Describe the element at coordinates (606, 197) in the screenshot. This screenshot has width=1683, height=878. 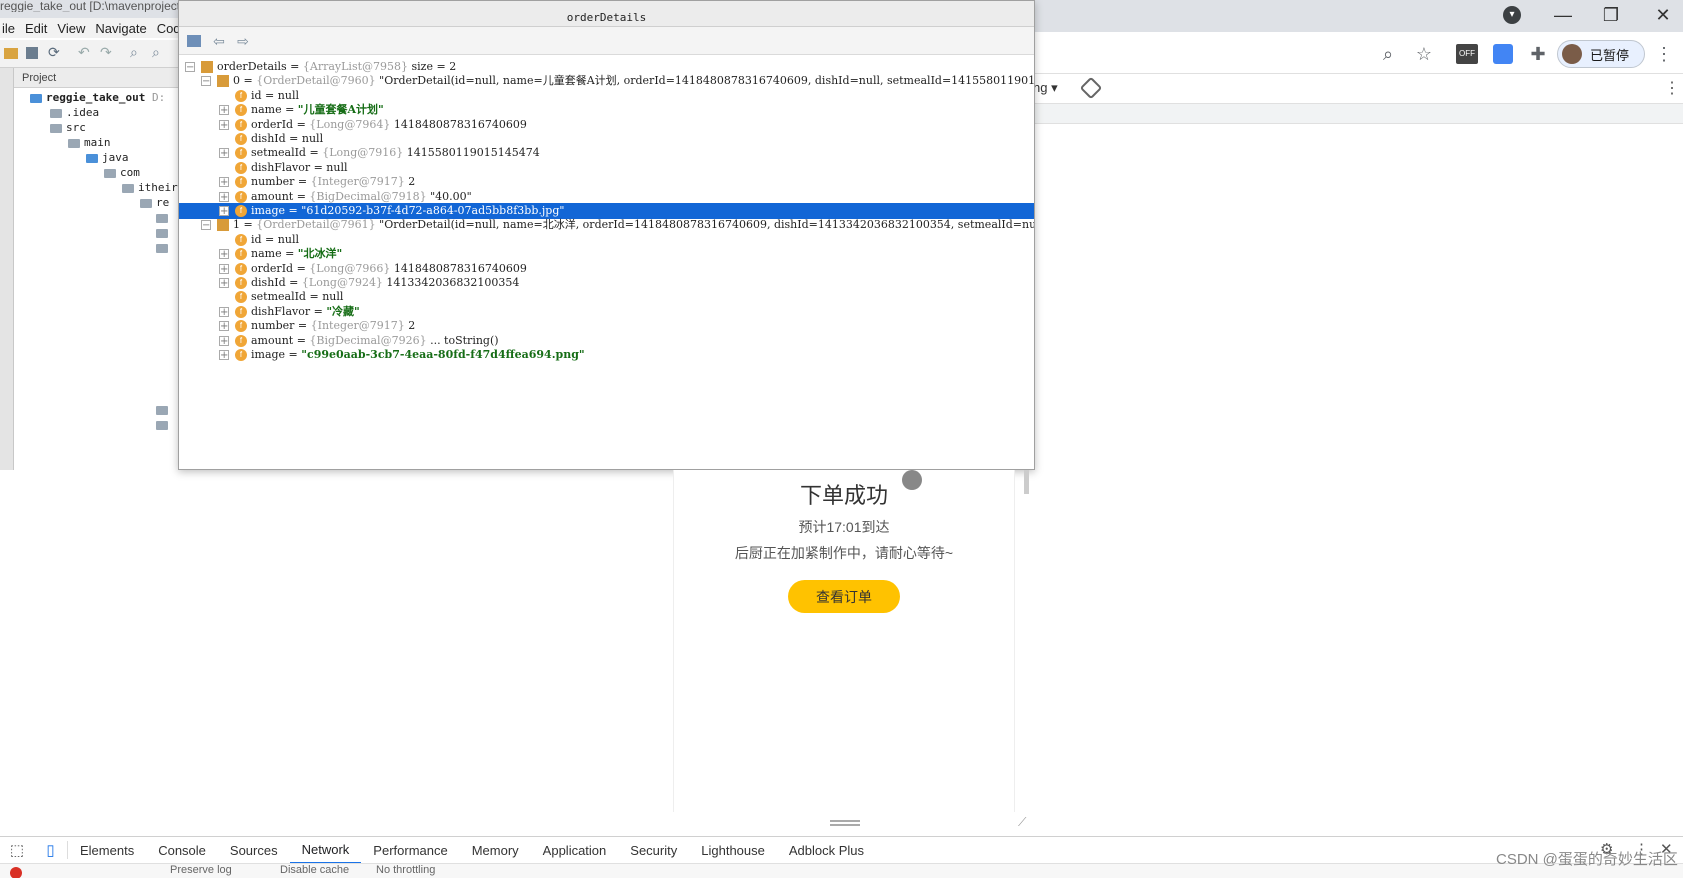
I see `variable-row: + f amount = {BigDecimal@7918} "40.00"` at that location.